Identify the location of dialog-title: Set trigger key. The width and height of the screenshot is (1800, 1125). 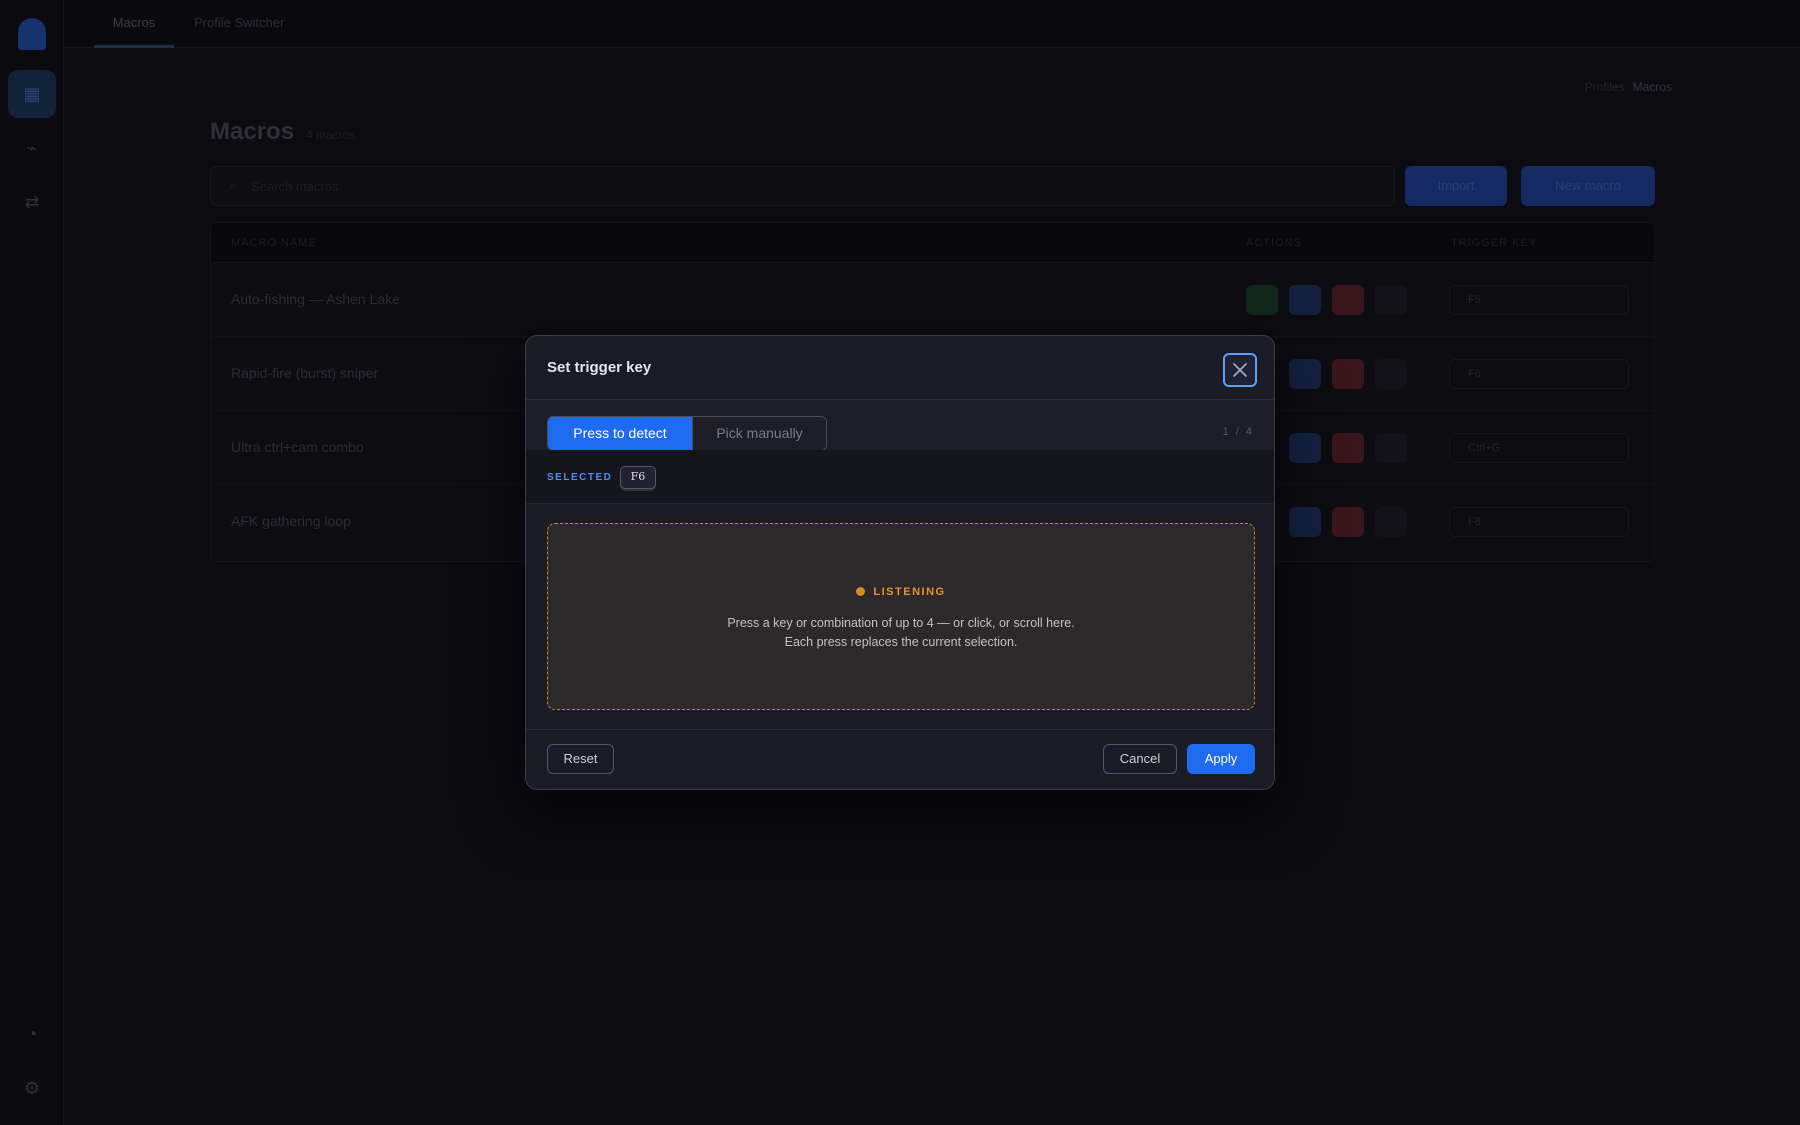
(599, 367).